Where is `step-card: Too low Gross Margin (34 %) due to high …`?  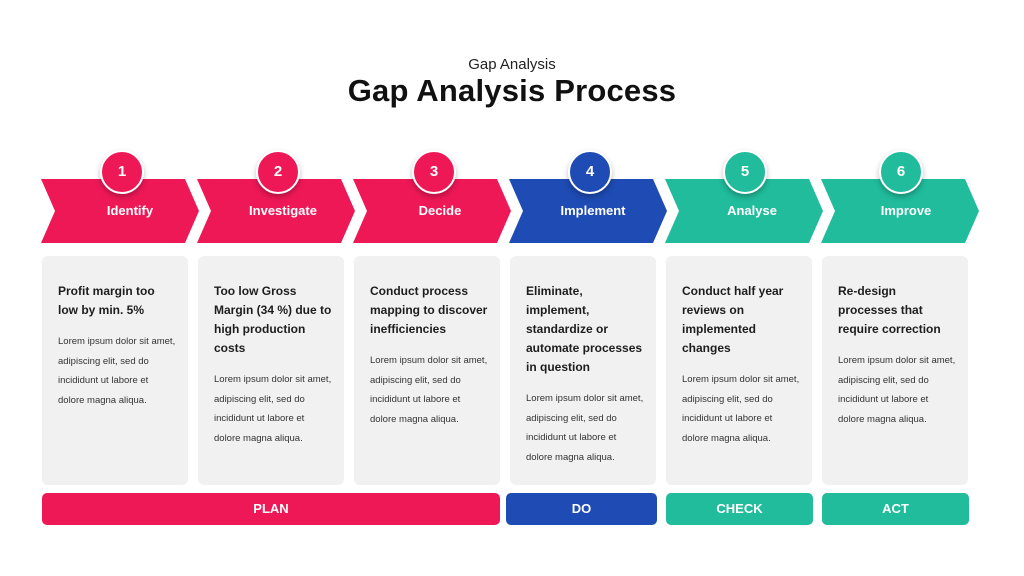 step-card: Too low Gross Margin (34 %) due to high … is located at coordinates (271, 370).